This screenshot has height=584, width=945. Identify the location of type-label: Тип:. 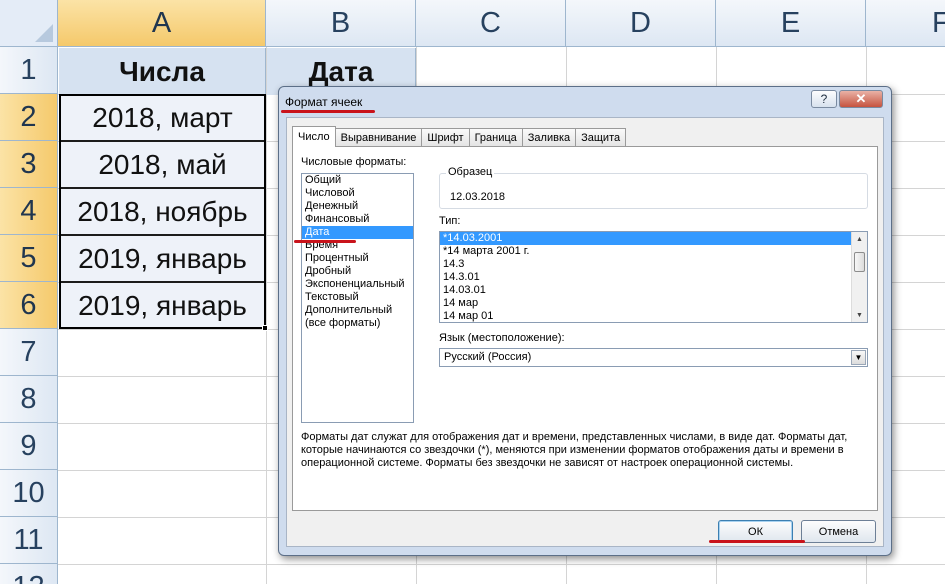
(450, 221).